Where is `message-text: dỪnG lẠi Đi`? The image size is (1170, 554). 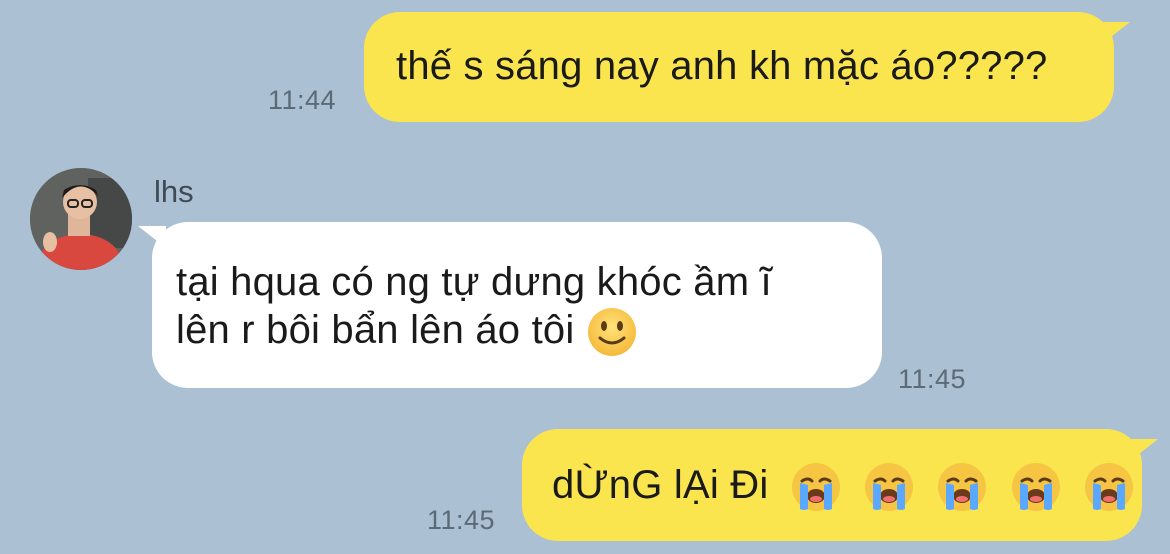
message-text: dỪnG lẠi Đi is located at coordinates (660, 485).